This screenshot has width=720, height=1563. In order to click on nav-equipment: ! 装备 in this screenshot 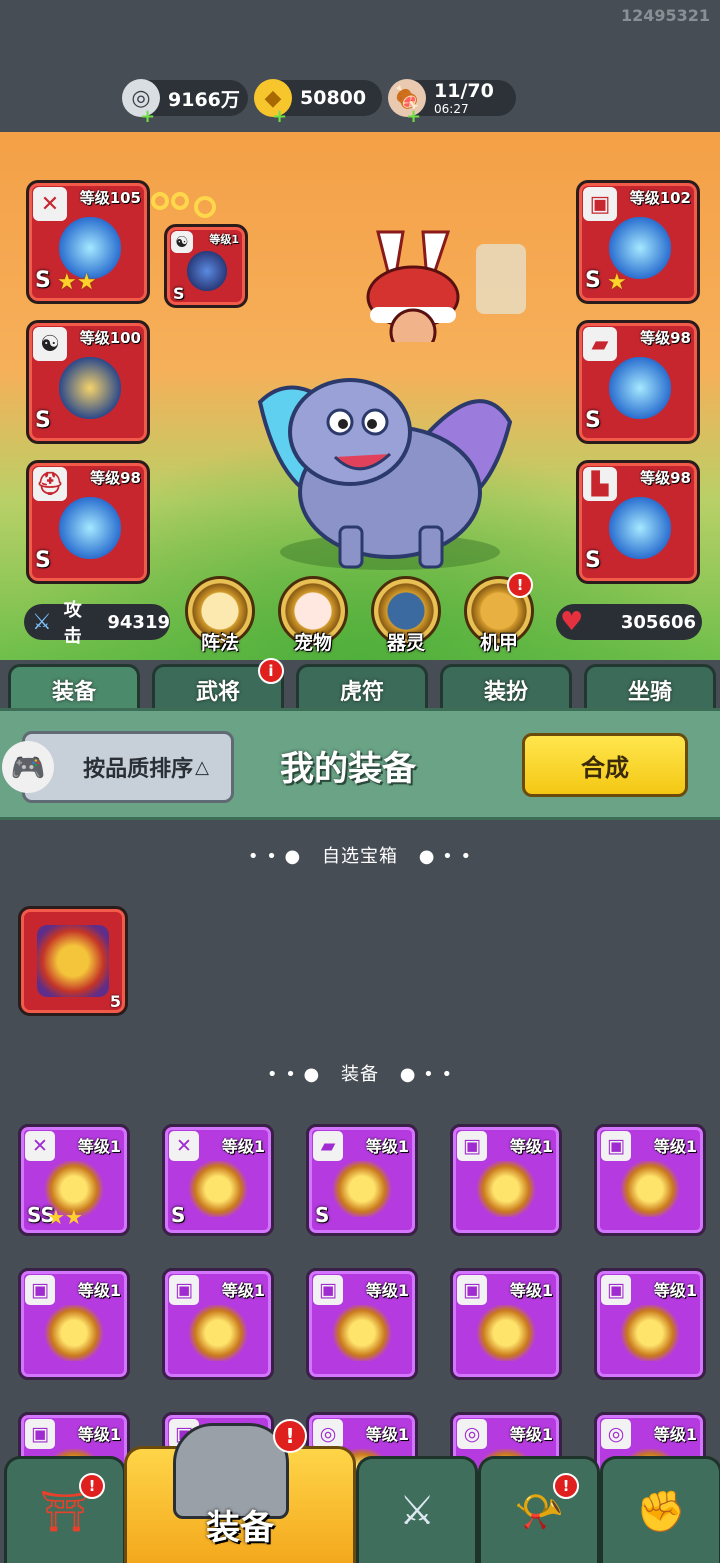, I will do `click(240, 1491)`.